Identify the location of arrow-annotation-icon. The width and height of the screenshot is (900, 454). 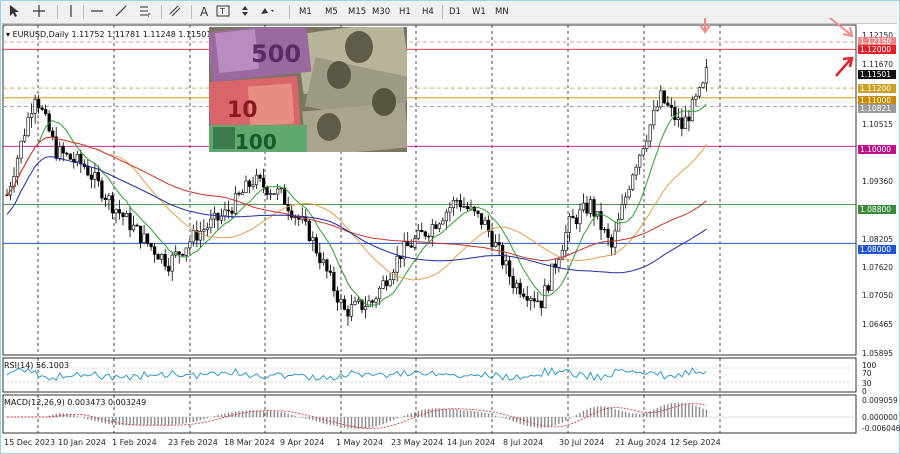
(841, 27).